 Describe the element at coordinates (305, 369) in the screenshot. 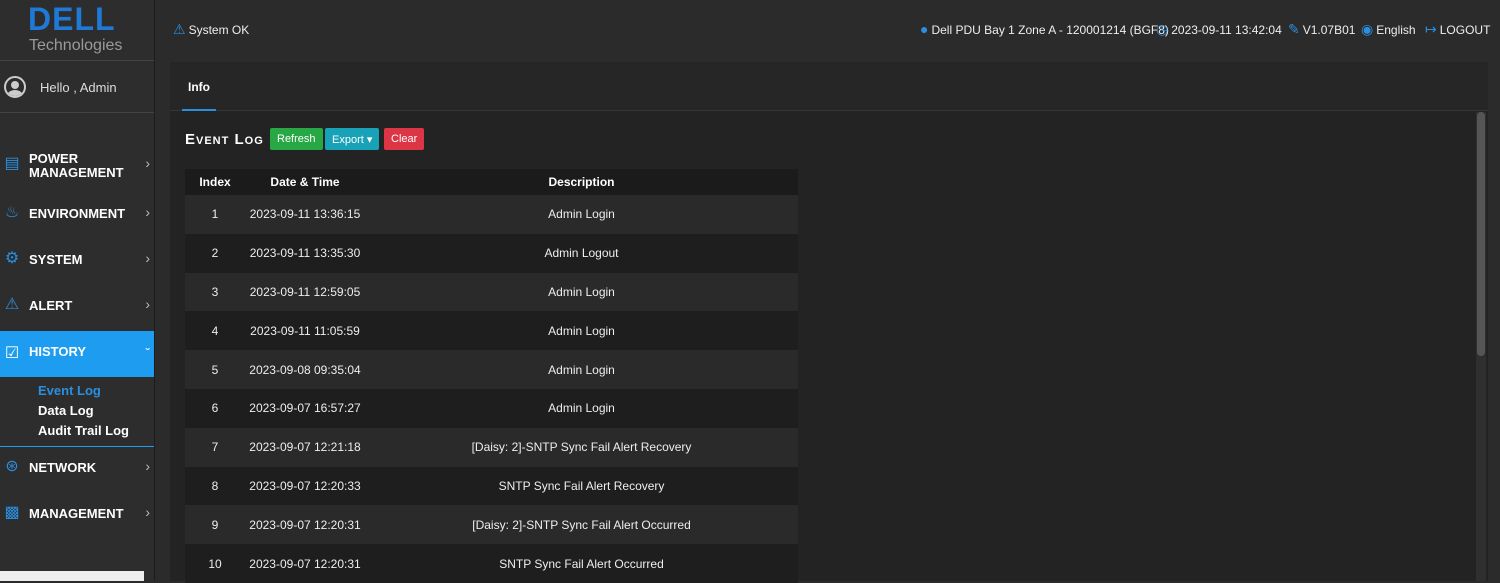

I see `cell-datetime: 2023-09-08 09:35:04` at that location.